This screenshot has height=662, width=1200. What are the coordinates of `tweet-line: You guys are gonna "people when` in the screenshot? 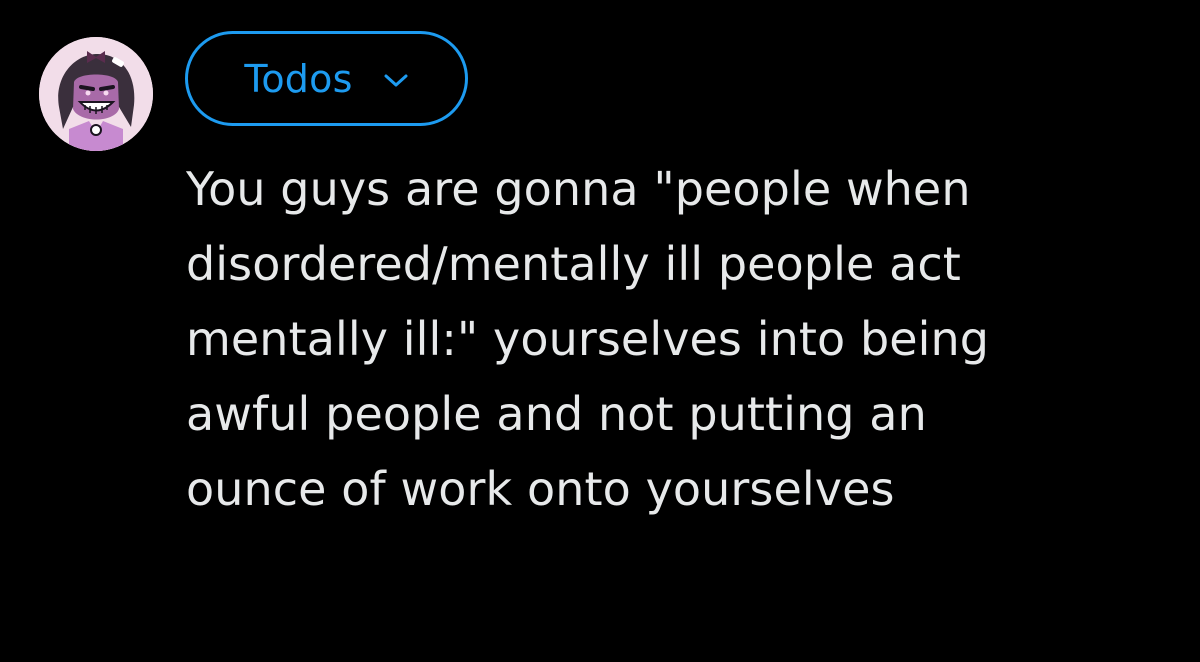 It's located at (578, 189).